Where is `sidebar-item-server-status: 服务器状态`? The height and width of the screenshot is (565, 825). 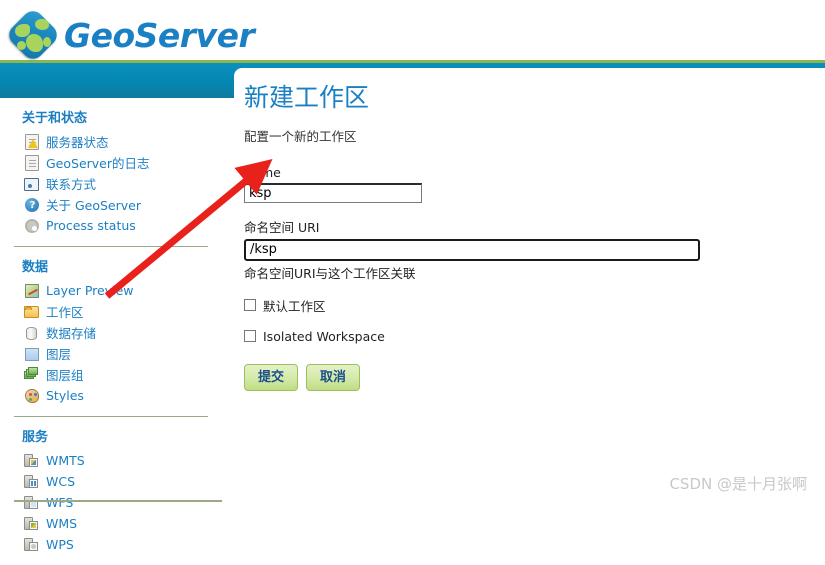
sidebar-item-server-status: 服务器状态 is located at coordinates (111, 141).